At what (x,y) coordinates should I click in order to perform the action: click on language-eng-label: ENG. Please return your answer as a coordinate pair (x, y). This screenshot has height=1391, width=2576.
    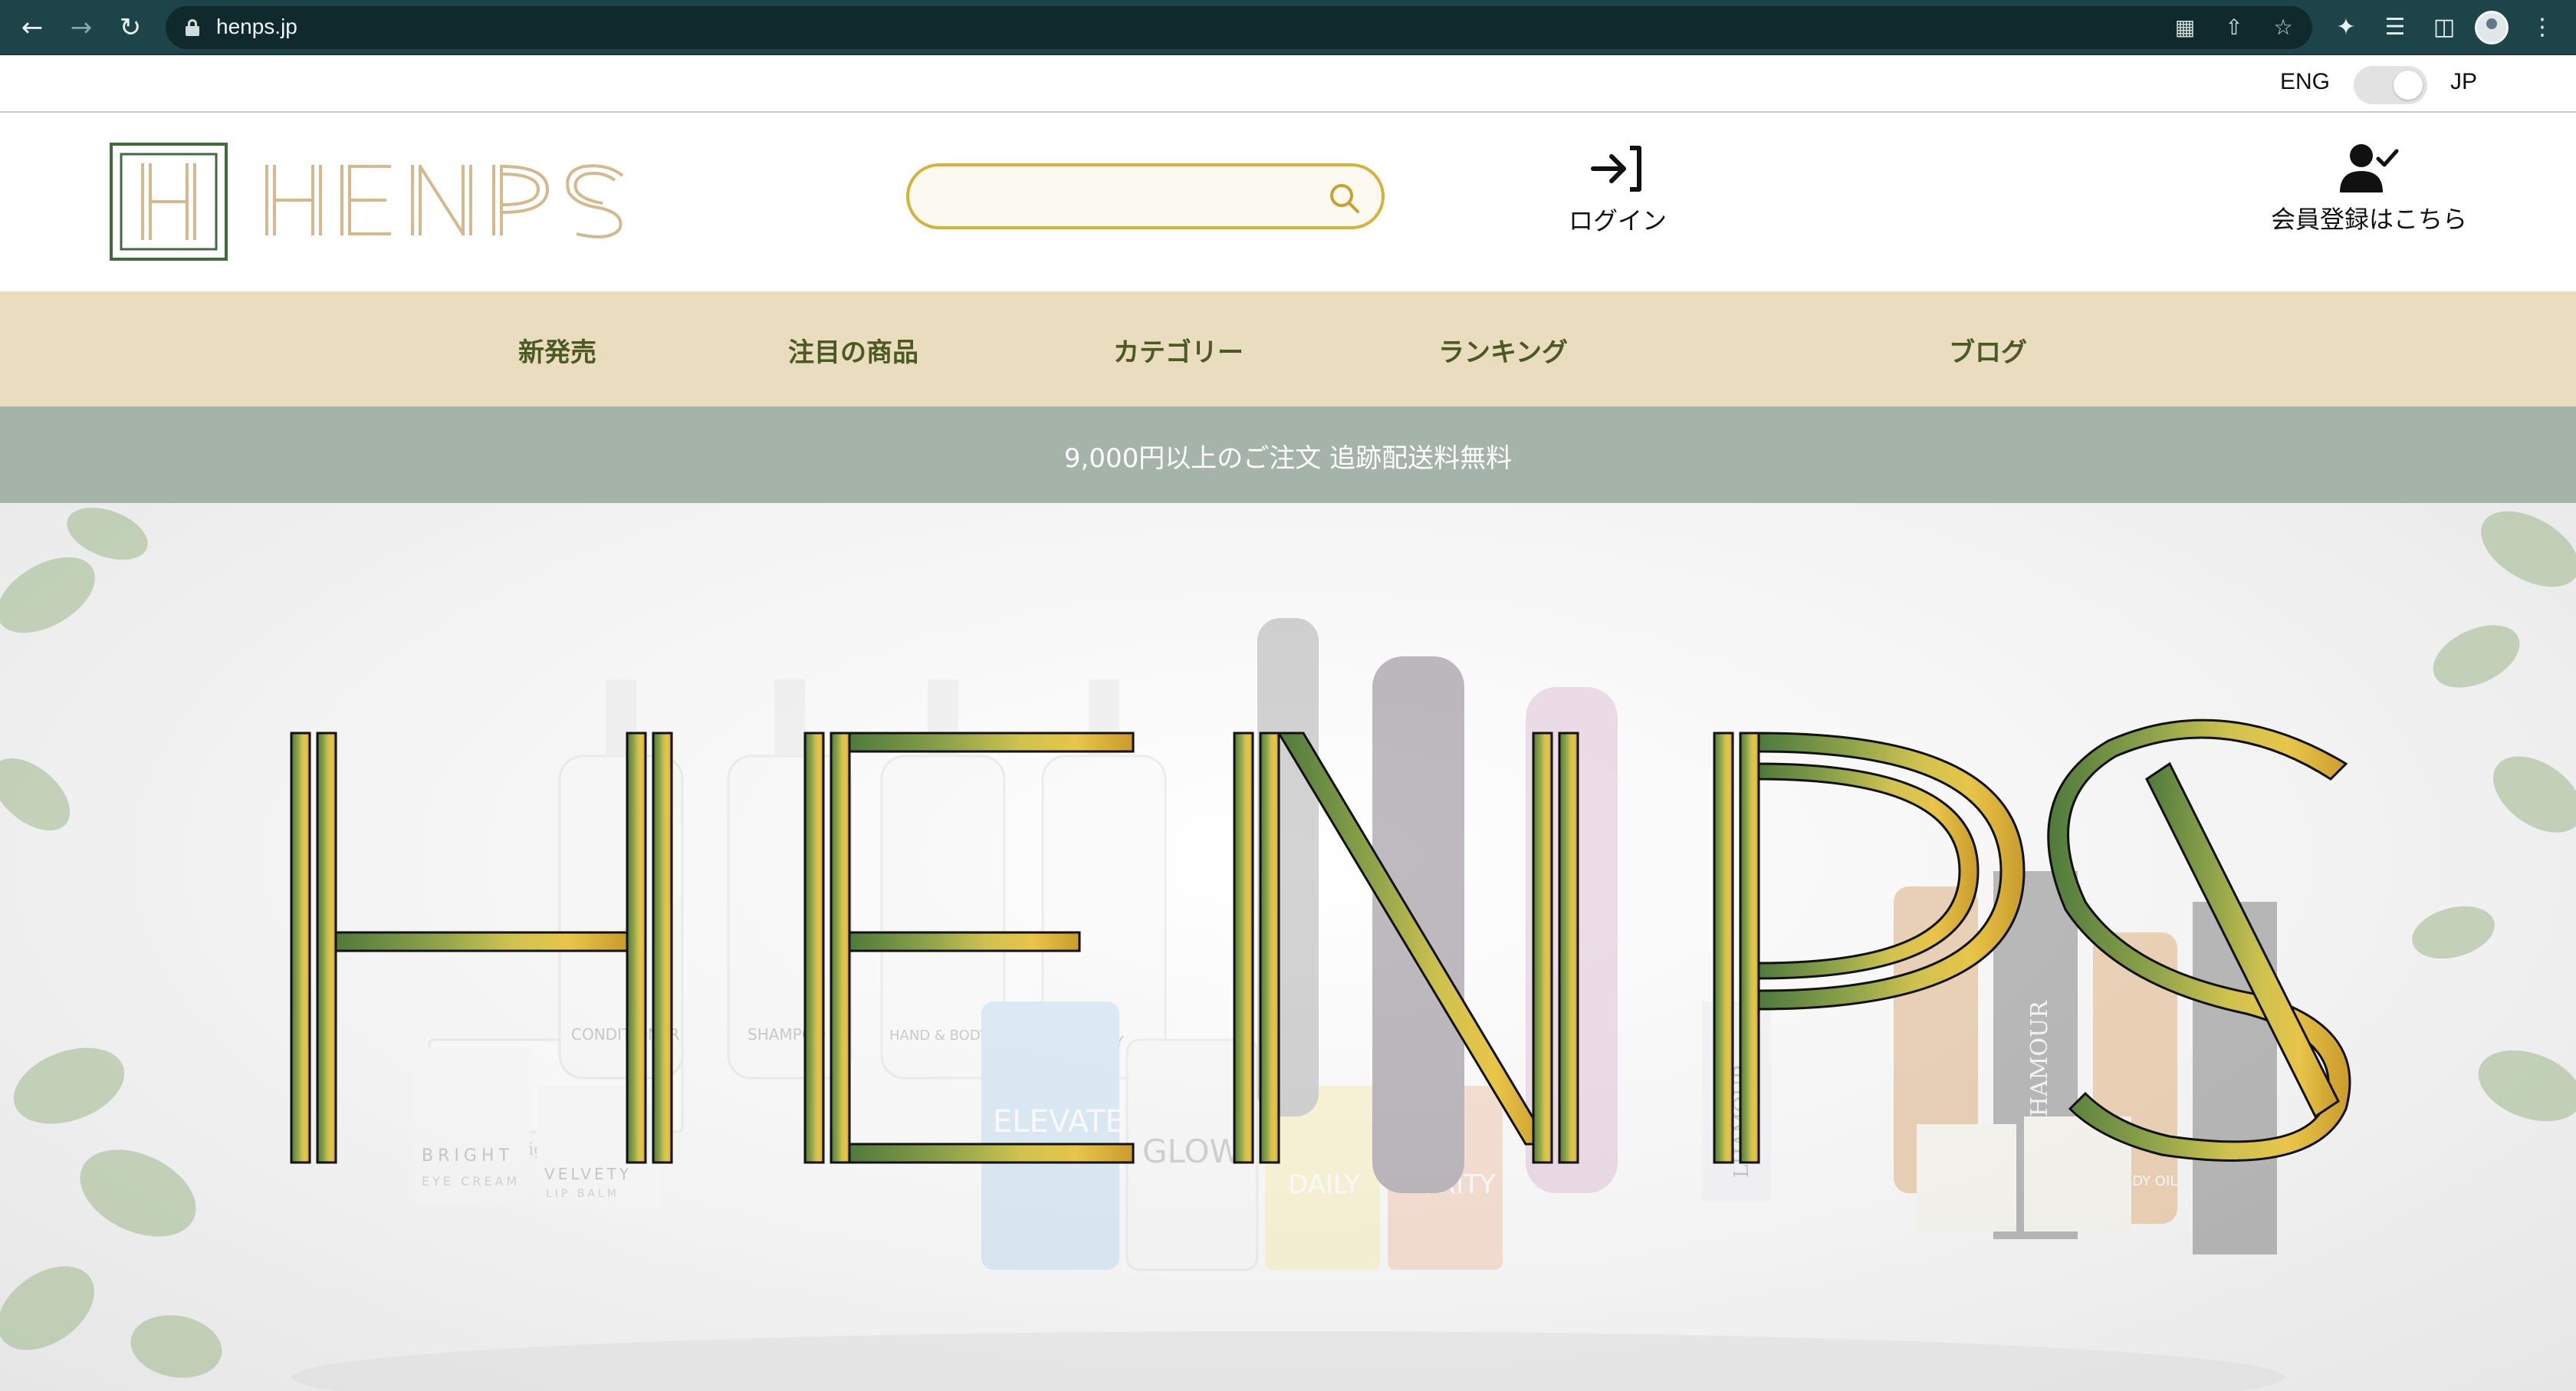
    Looking at the image, I should click on (2305, 82).